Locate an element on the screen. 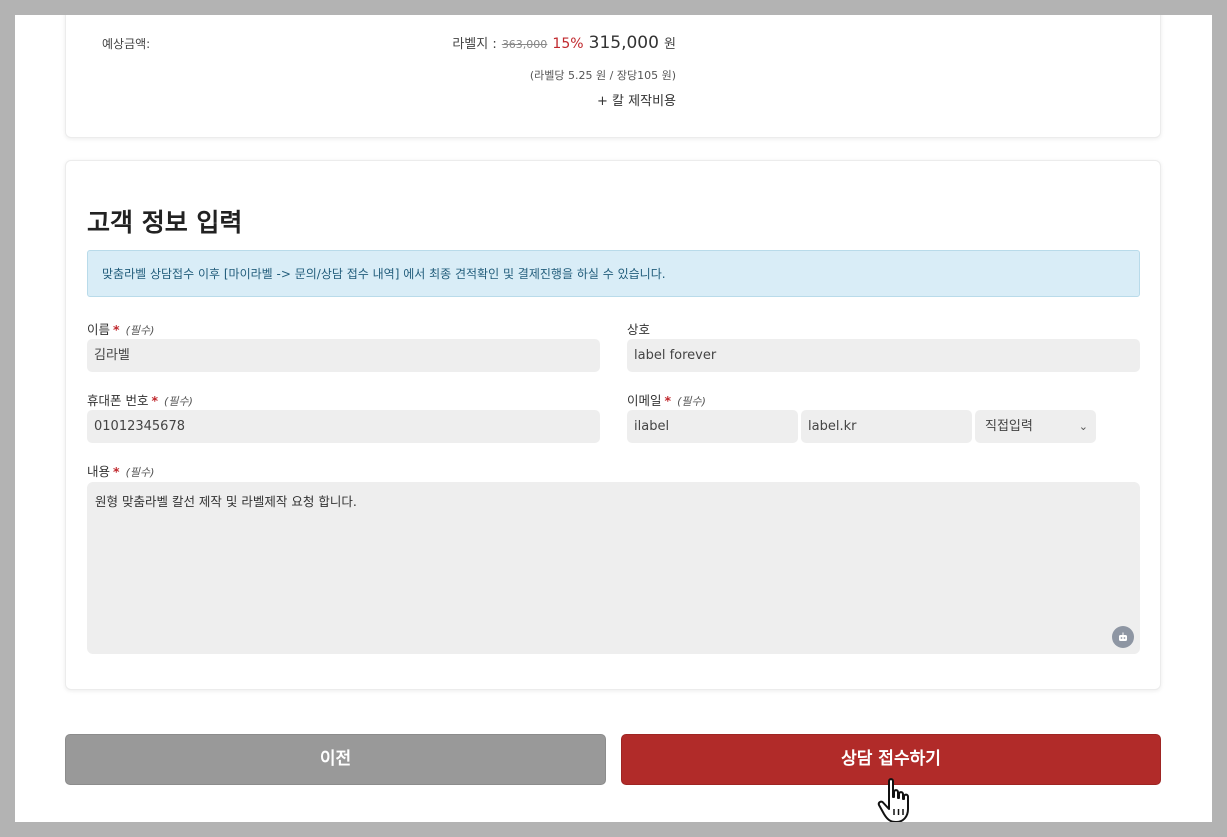  name-label: 이름 * (필수) is located at coordinates (120, 328).